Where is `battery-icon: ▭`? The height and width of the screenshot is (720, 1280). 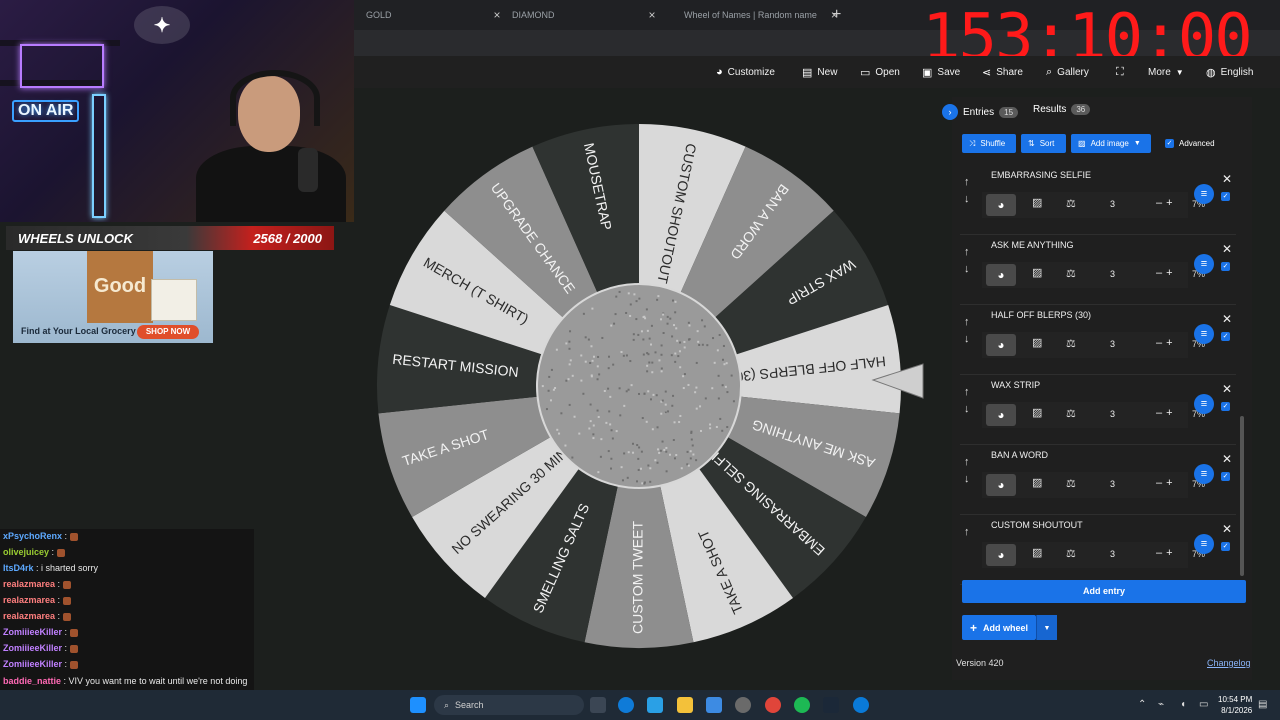 battery-icon: ▭ is located at coordinates (1203, 704).